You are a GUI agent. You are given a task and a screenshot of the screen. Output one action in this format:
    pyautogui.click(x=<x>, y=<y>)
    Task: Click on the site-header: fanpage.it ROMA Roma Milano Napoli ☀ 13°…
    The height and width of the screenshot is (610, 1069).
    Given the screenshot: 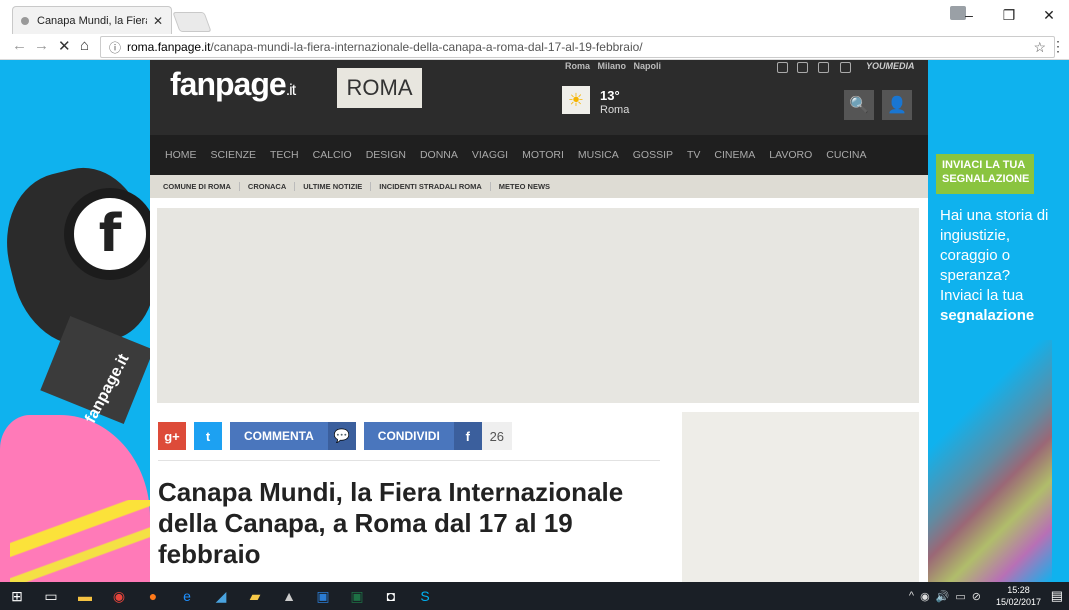 What is the action you would take?
    pyautogui.click(x=539, y=97)
    